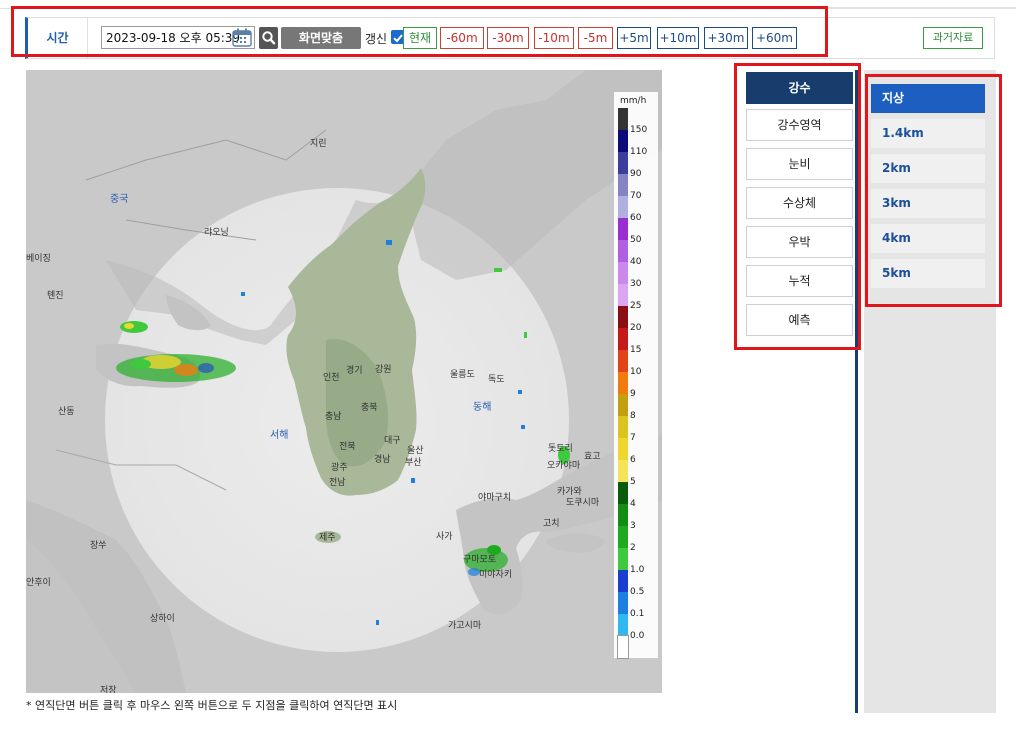 Image resolution: width=1016 pixels, height=733 pixels. I want to click on place-label-jeonbuk: 전북, so click(347, 447).